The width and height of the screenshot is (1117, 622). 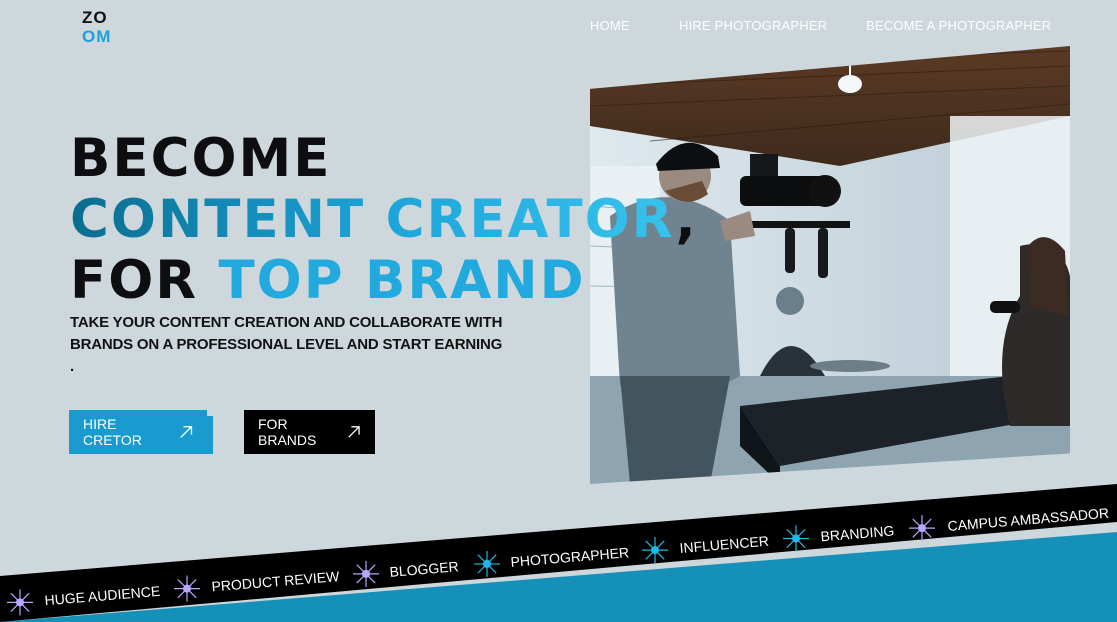 I want to click on for-brands-label: FOR BRANDS, so click(x=287, y=432).